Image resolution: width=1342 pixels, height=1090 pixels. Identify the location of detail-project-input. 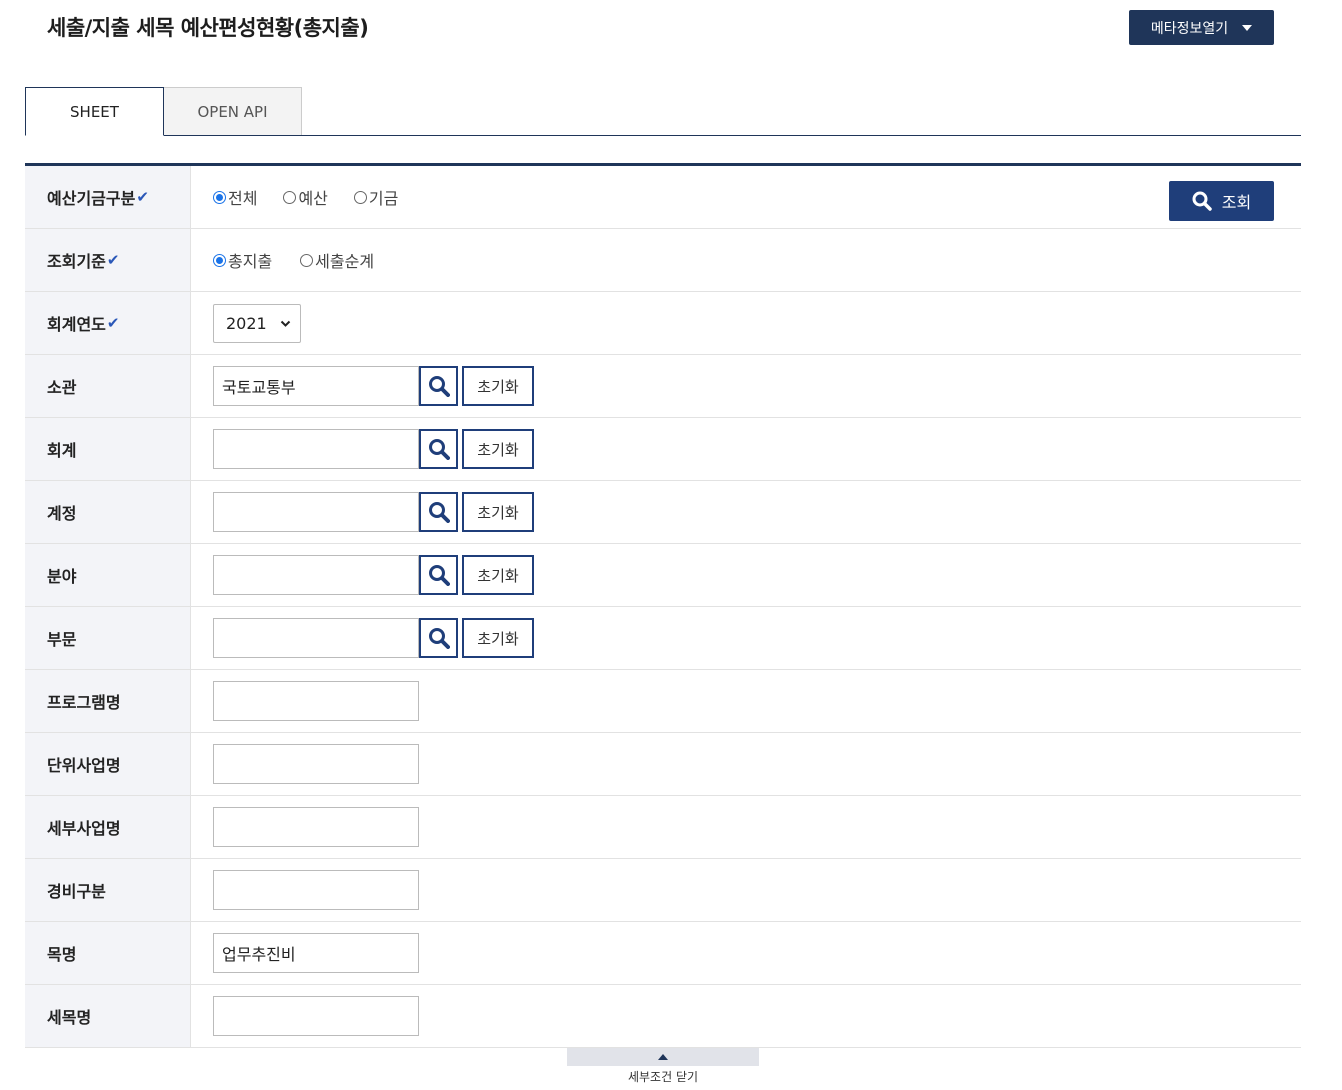
(316, 827).